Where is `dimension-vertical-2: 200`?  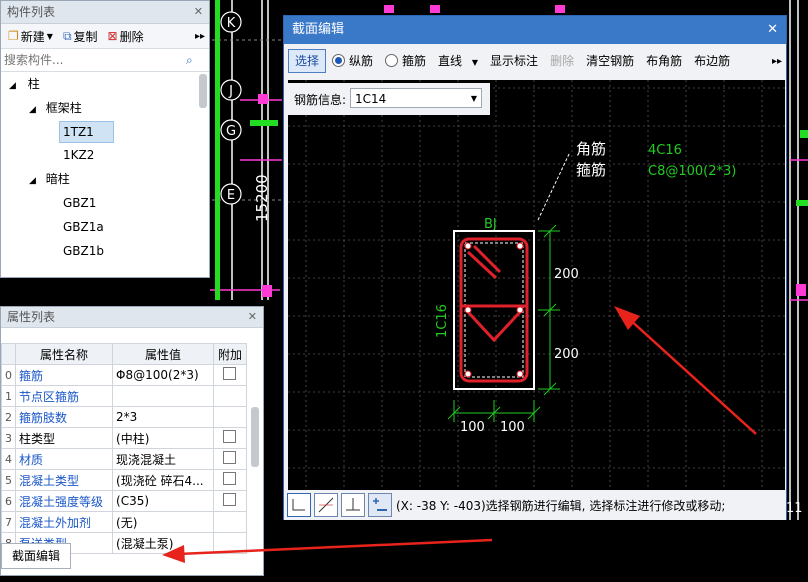
dimension-vertical-2: 200 is located at coordinates (566, 354).